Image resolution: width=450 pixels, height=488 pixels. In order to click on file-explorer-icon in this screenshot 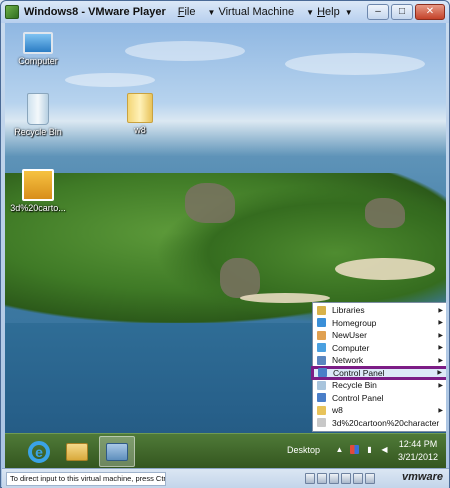, I will do `click(77, 451)`.